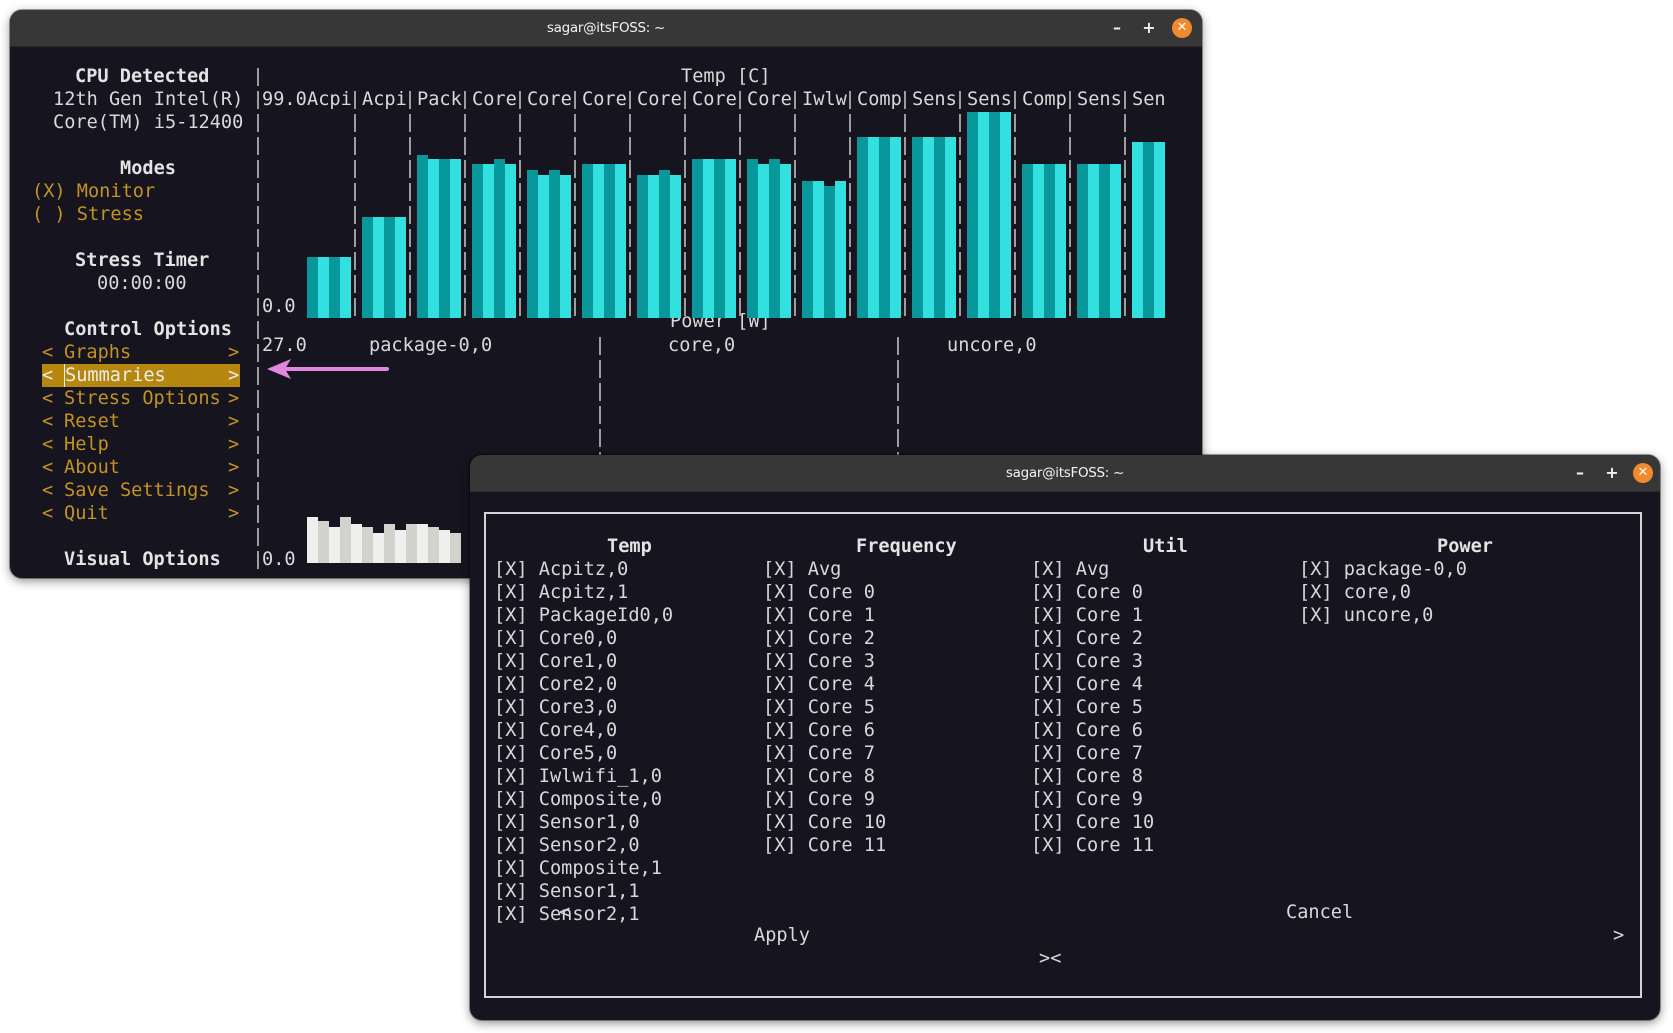 This screenshot has height=1033, width=1673. I want to click on summary-checkbox: [X] Acpitz,0, so click(561, 569).